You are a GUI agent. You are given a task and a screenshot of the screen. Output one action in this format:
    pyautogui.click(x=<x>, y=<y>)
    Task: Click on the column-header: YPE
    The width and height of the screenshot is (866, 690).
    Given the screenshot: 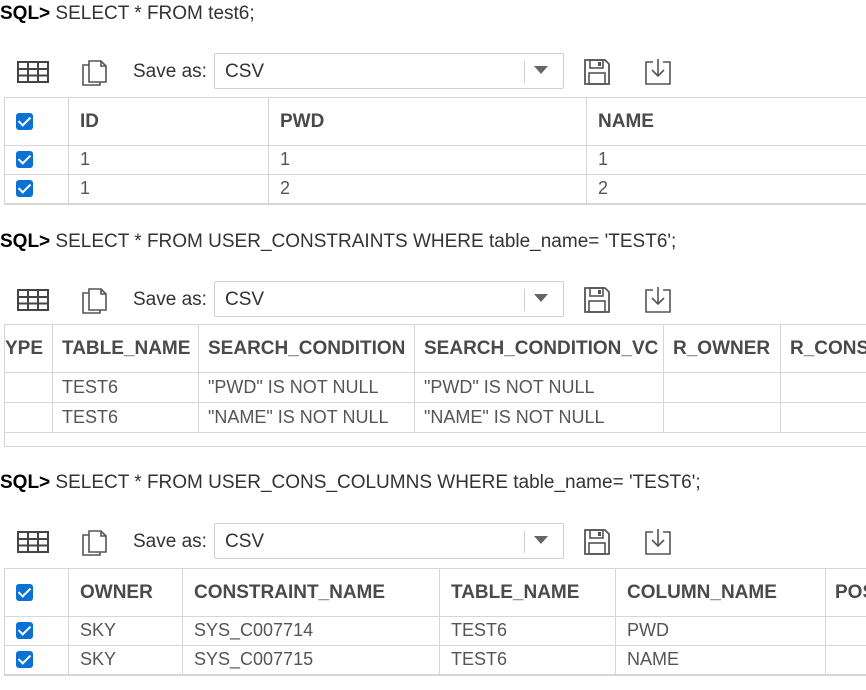 What is the action you would take?
    pyautogui.click(x=29, y=348)
    